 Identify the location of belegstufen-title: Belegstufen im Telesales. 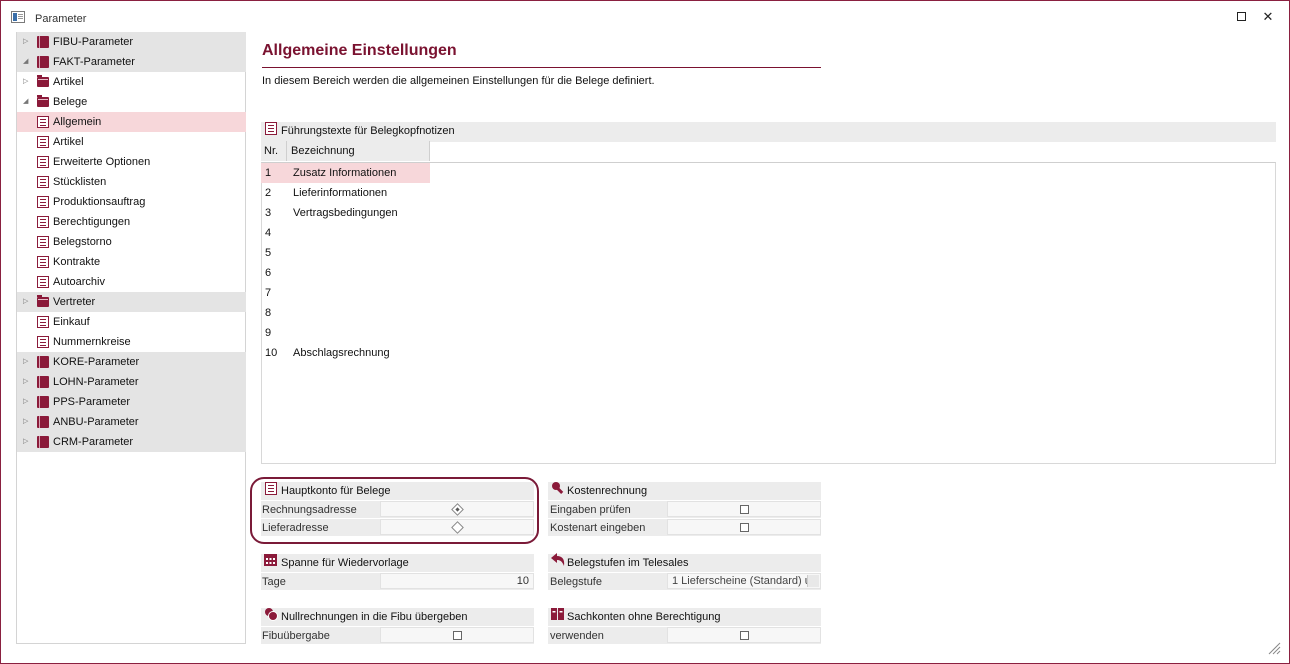
(628, 563).